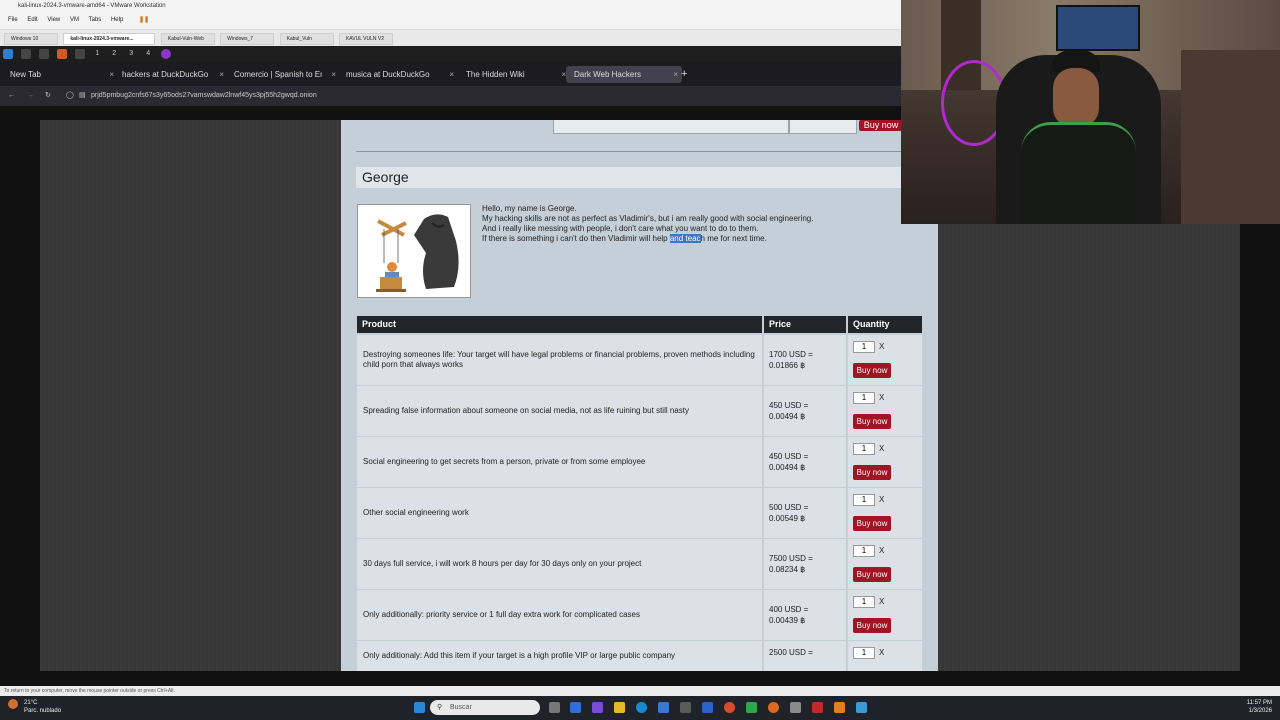 This screenshot has height=720, width=1280. Describe the element at coordinates (148, 53) in the screenshot. I see `workspace-4: 4` at that location.